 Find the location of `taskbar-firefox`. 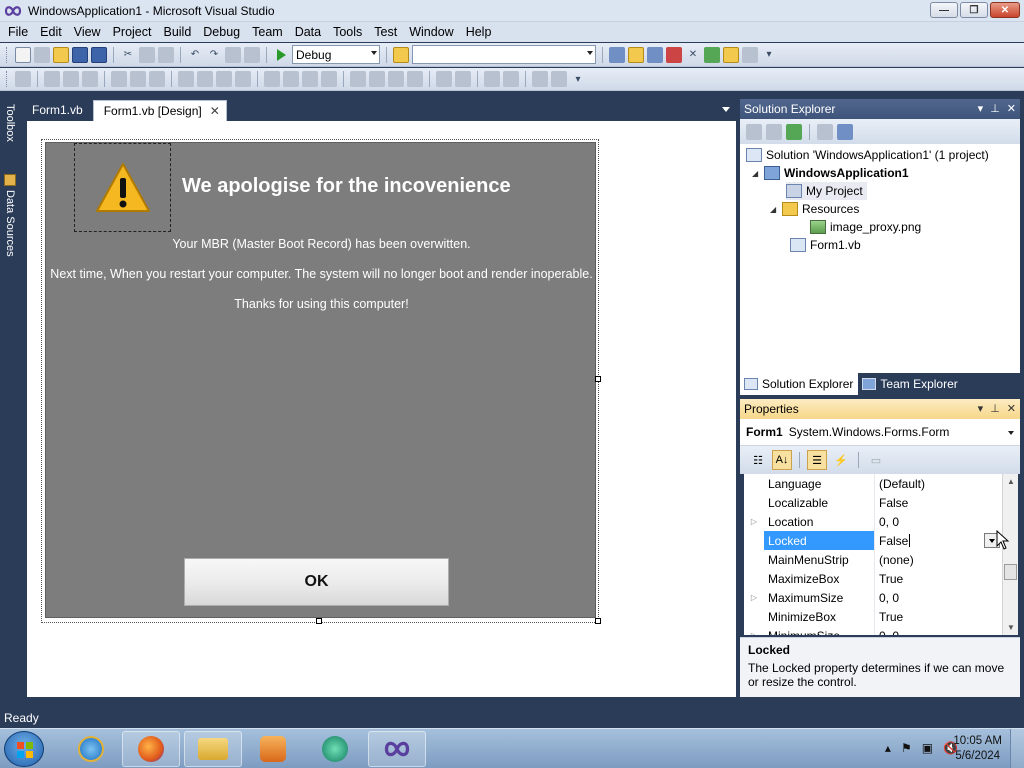

taskbar-firefox is located at coordinates (151, 749).